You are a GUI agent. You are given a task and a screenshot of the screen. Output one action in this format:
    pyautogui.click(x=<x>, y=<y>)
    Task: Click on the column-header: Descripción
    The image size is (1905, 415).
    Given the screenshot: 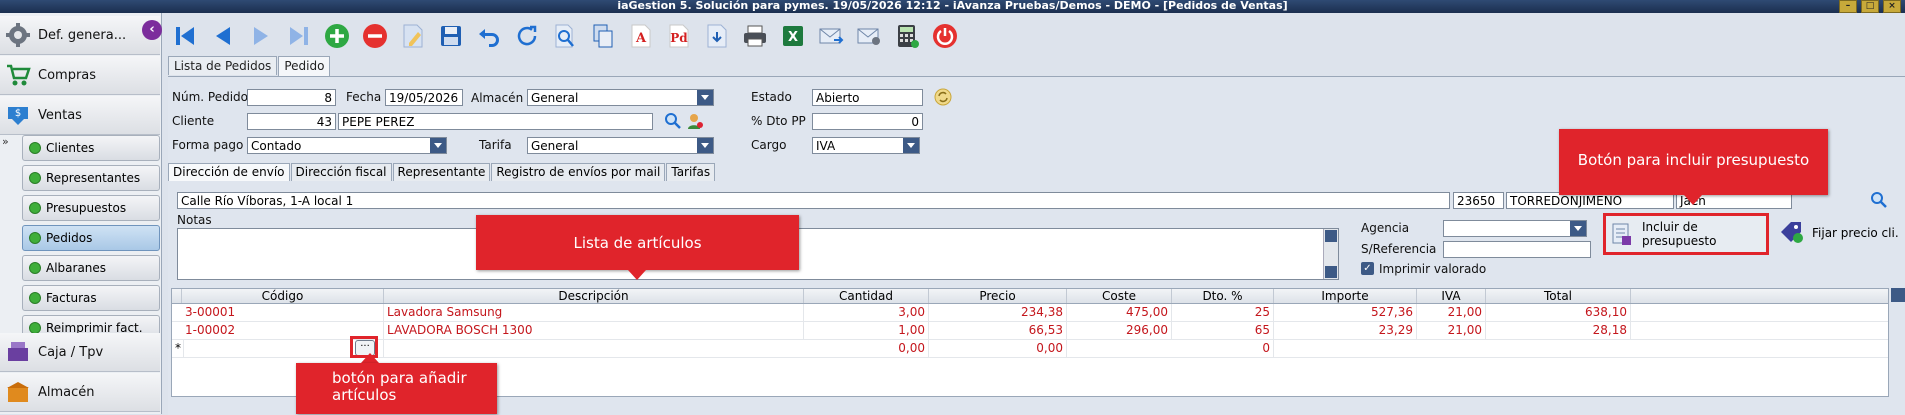 What is the action you would take?
    pyautogui.click(x=594, y=296)
    